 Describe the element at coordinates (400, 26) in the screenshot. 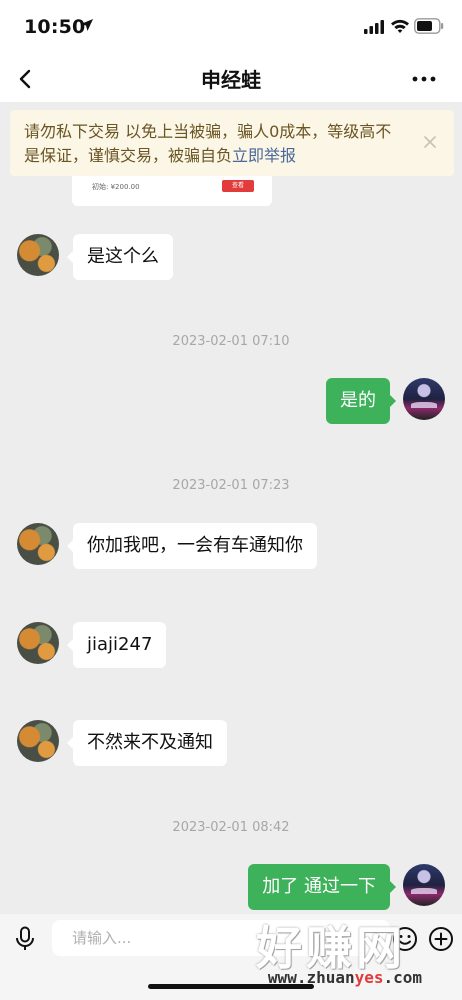

I see `wifi-icon` at that location.